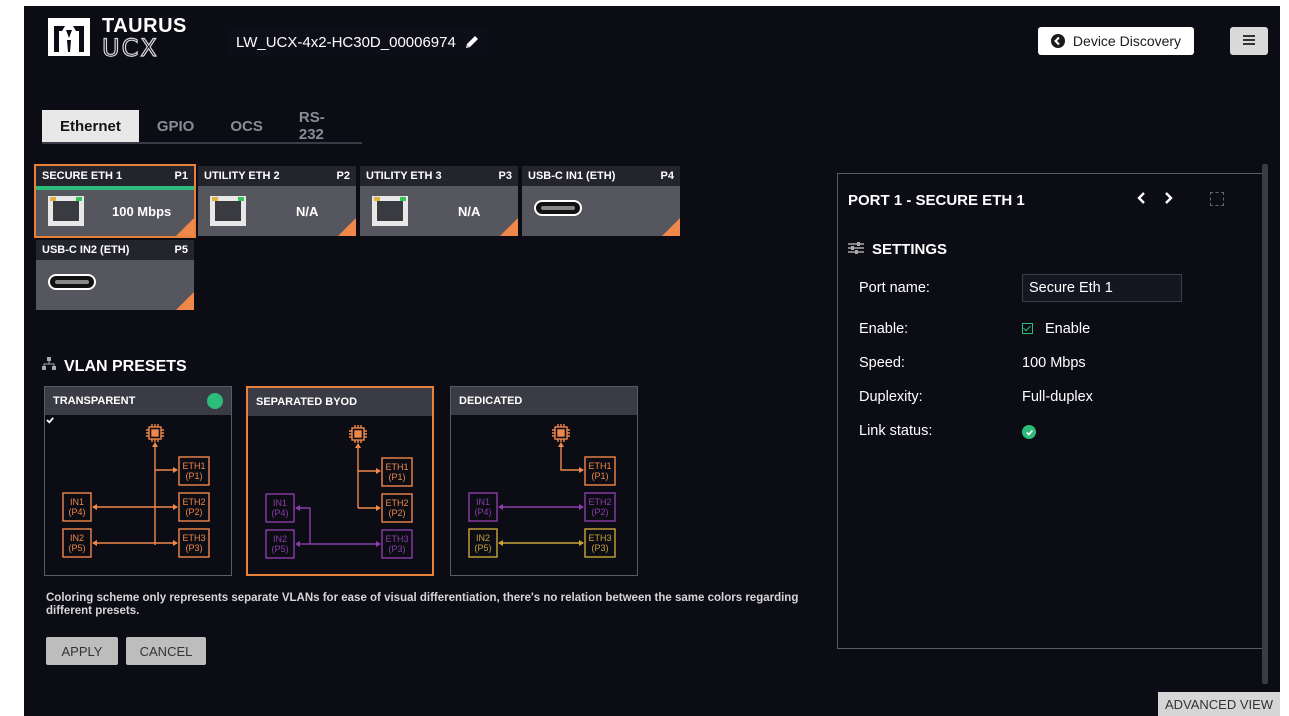 This screenshot has height=716, width=1289. Describe the element at coordinates (439, 201) in the screenshot. I see `port-tile-p3: UTILITY ETH 3 P3 N/A` at that location.